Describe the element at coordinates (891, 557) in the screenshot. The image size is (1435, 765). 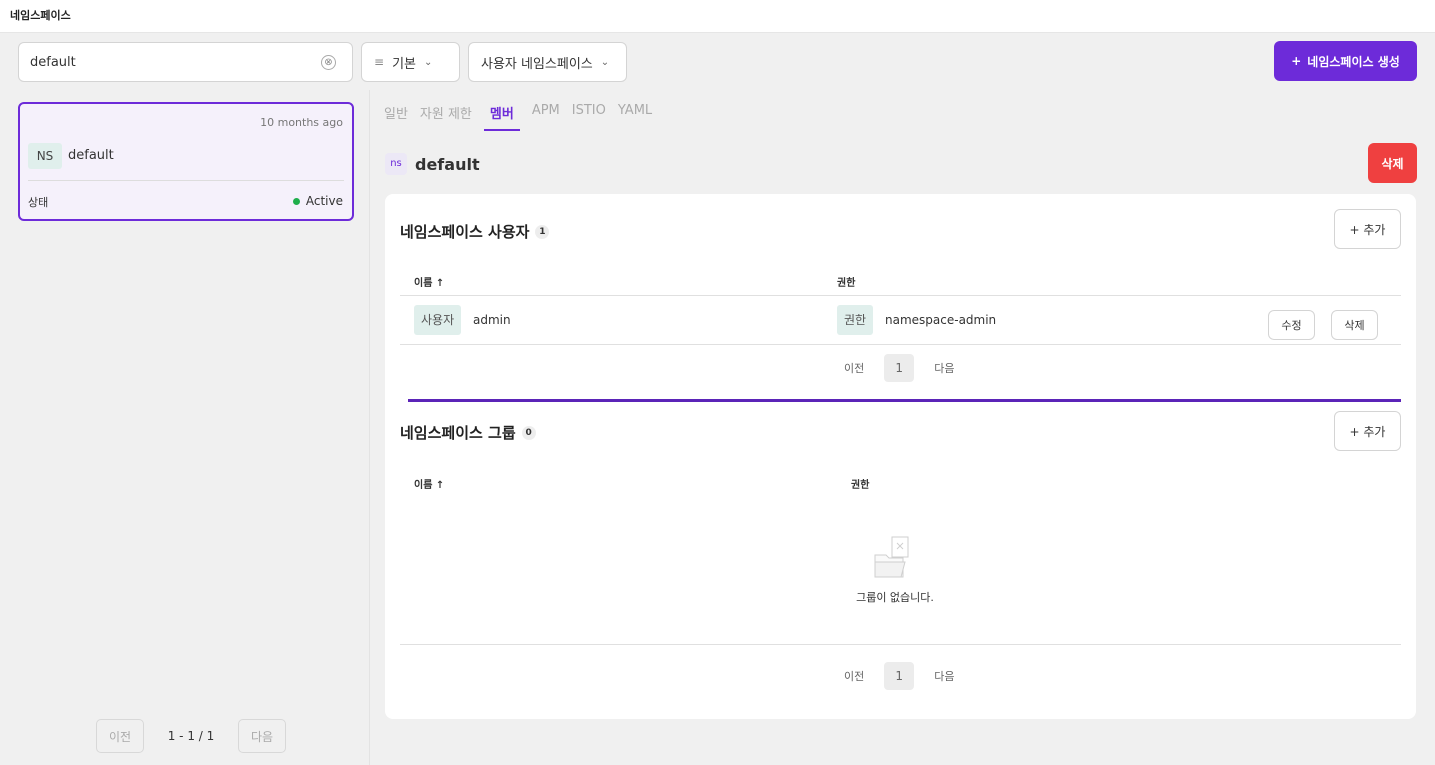
I see `empty-folder-icon` at that location.